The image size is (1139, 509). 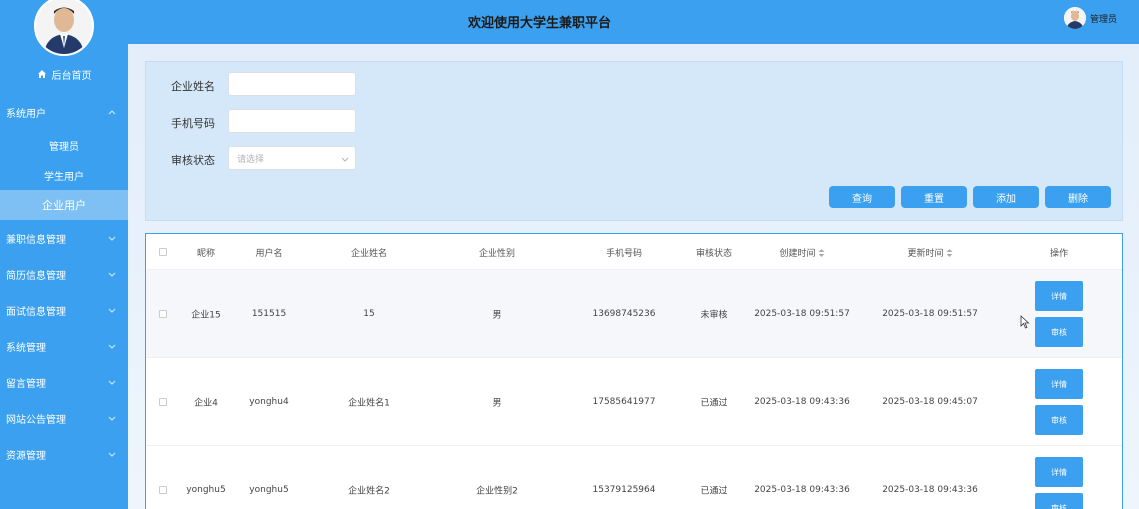 I want to click on sidebar-item-resume-info: 简历信息管理, so click(x=64, y=274).